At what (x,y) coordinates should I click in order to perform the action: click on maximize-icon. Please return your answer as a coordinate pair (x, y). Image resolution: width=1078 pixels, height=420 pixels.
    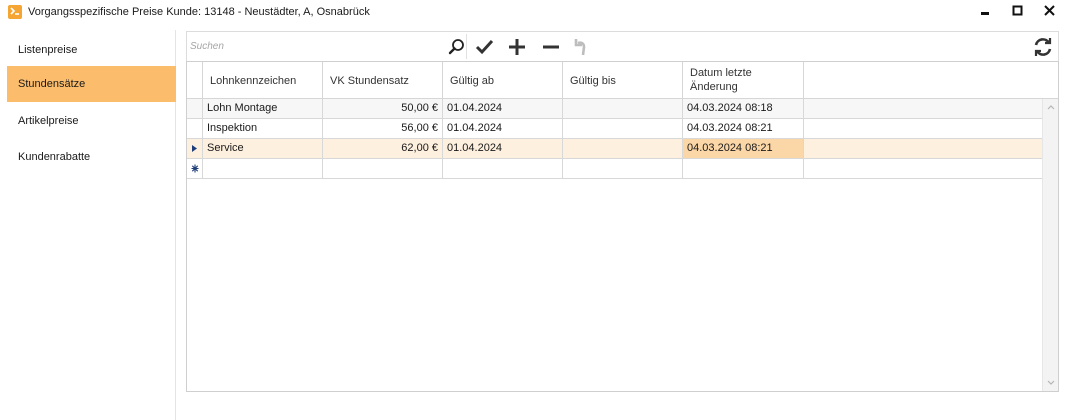
    Looking at the image, I should click on (1017, 10).